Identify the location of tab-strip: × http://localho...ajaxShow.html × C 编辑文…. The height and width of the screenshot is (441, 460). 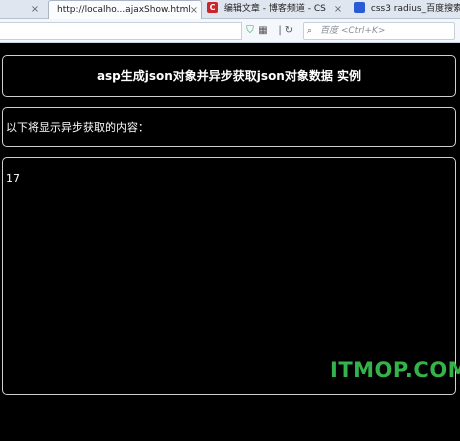
(230, 9).